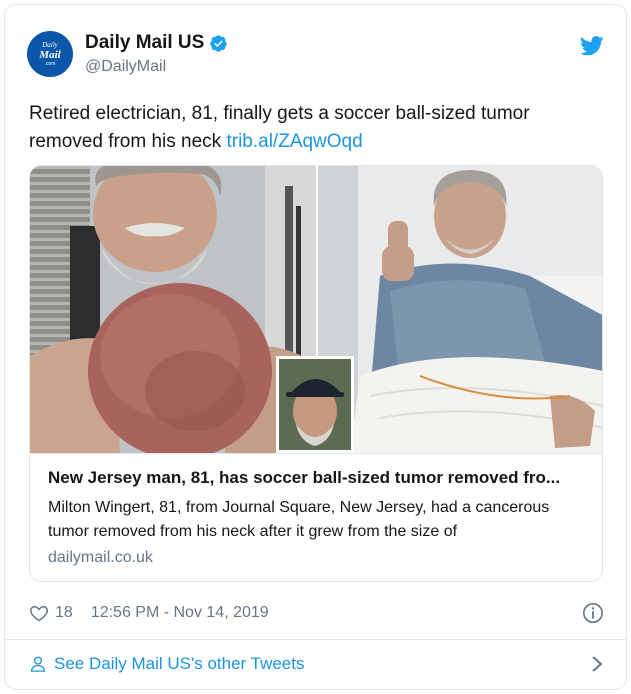 The image size is (631, 694). What do you see at coordinates (593, 613) in the screenshot?
I see `info-icon` at bounding box center [593, 613].